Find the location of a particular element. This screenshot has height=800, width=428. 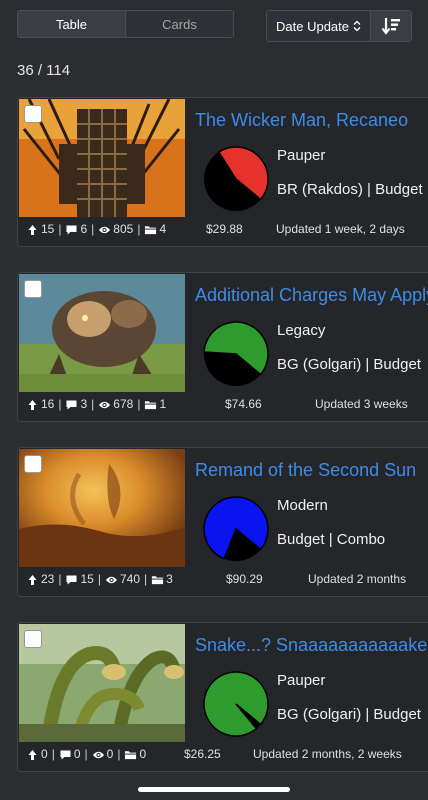

sort-controls: Date Update is located at coordinates (339, 26).